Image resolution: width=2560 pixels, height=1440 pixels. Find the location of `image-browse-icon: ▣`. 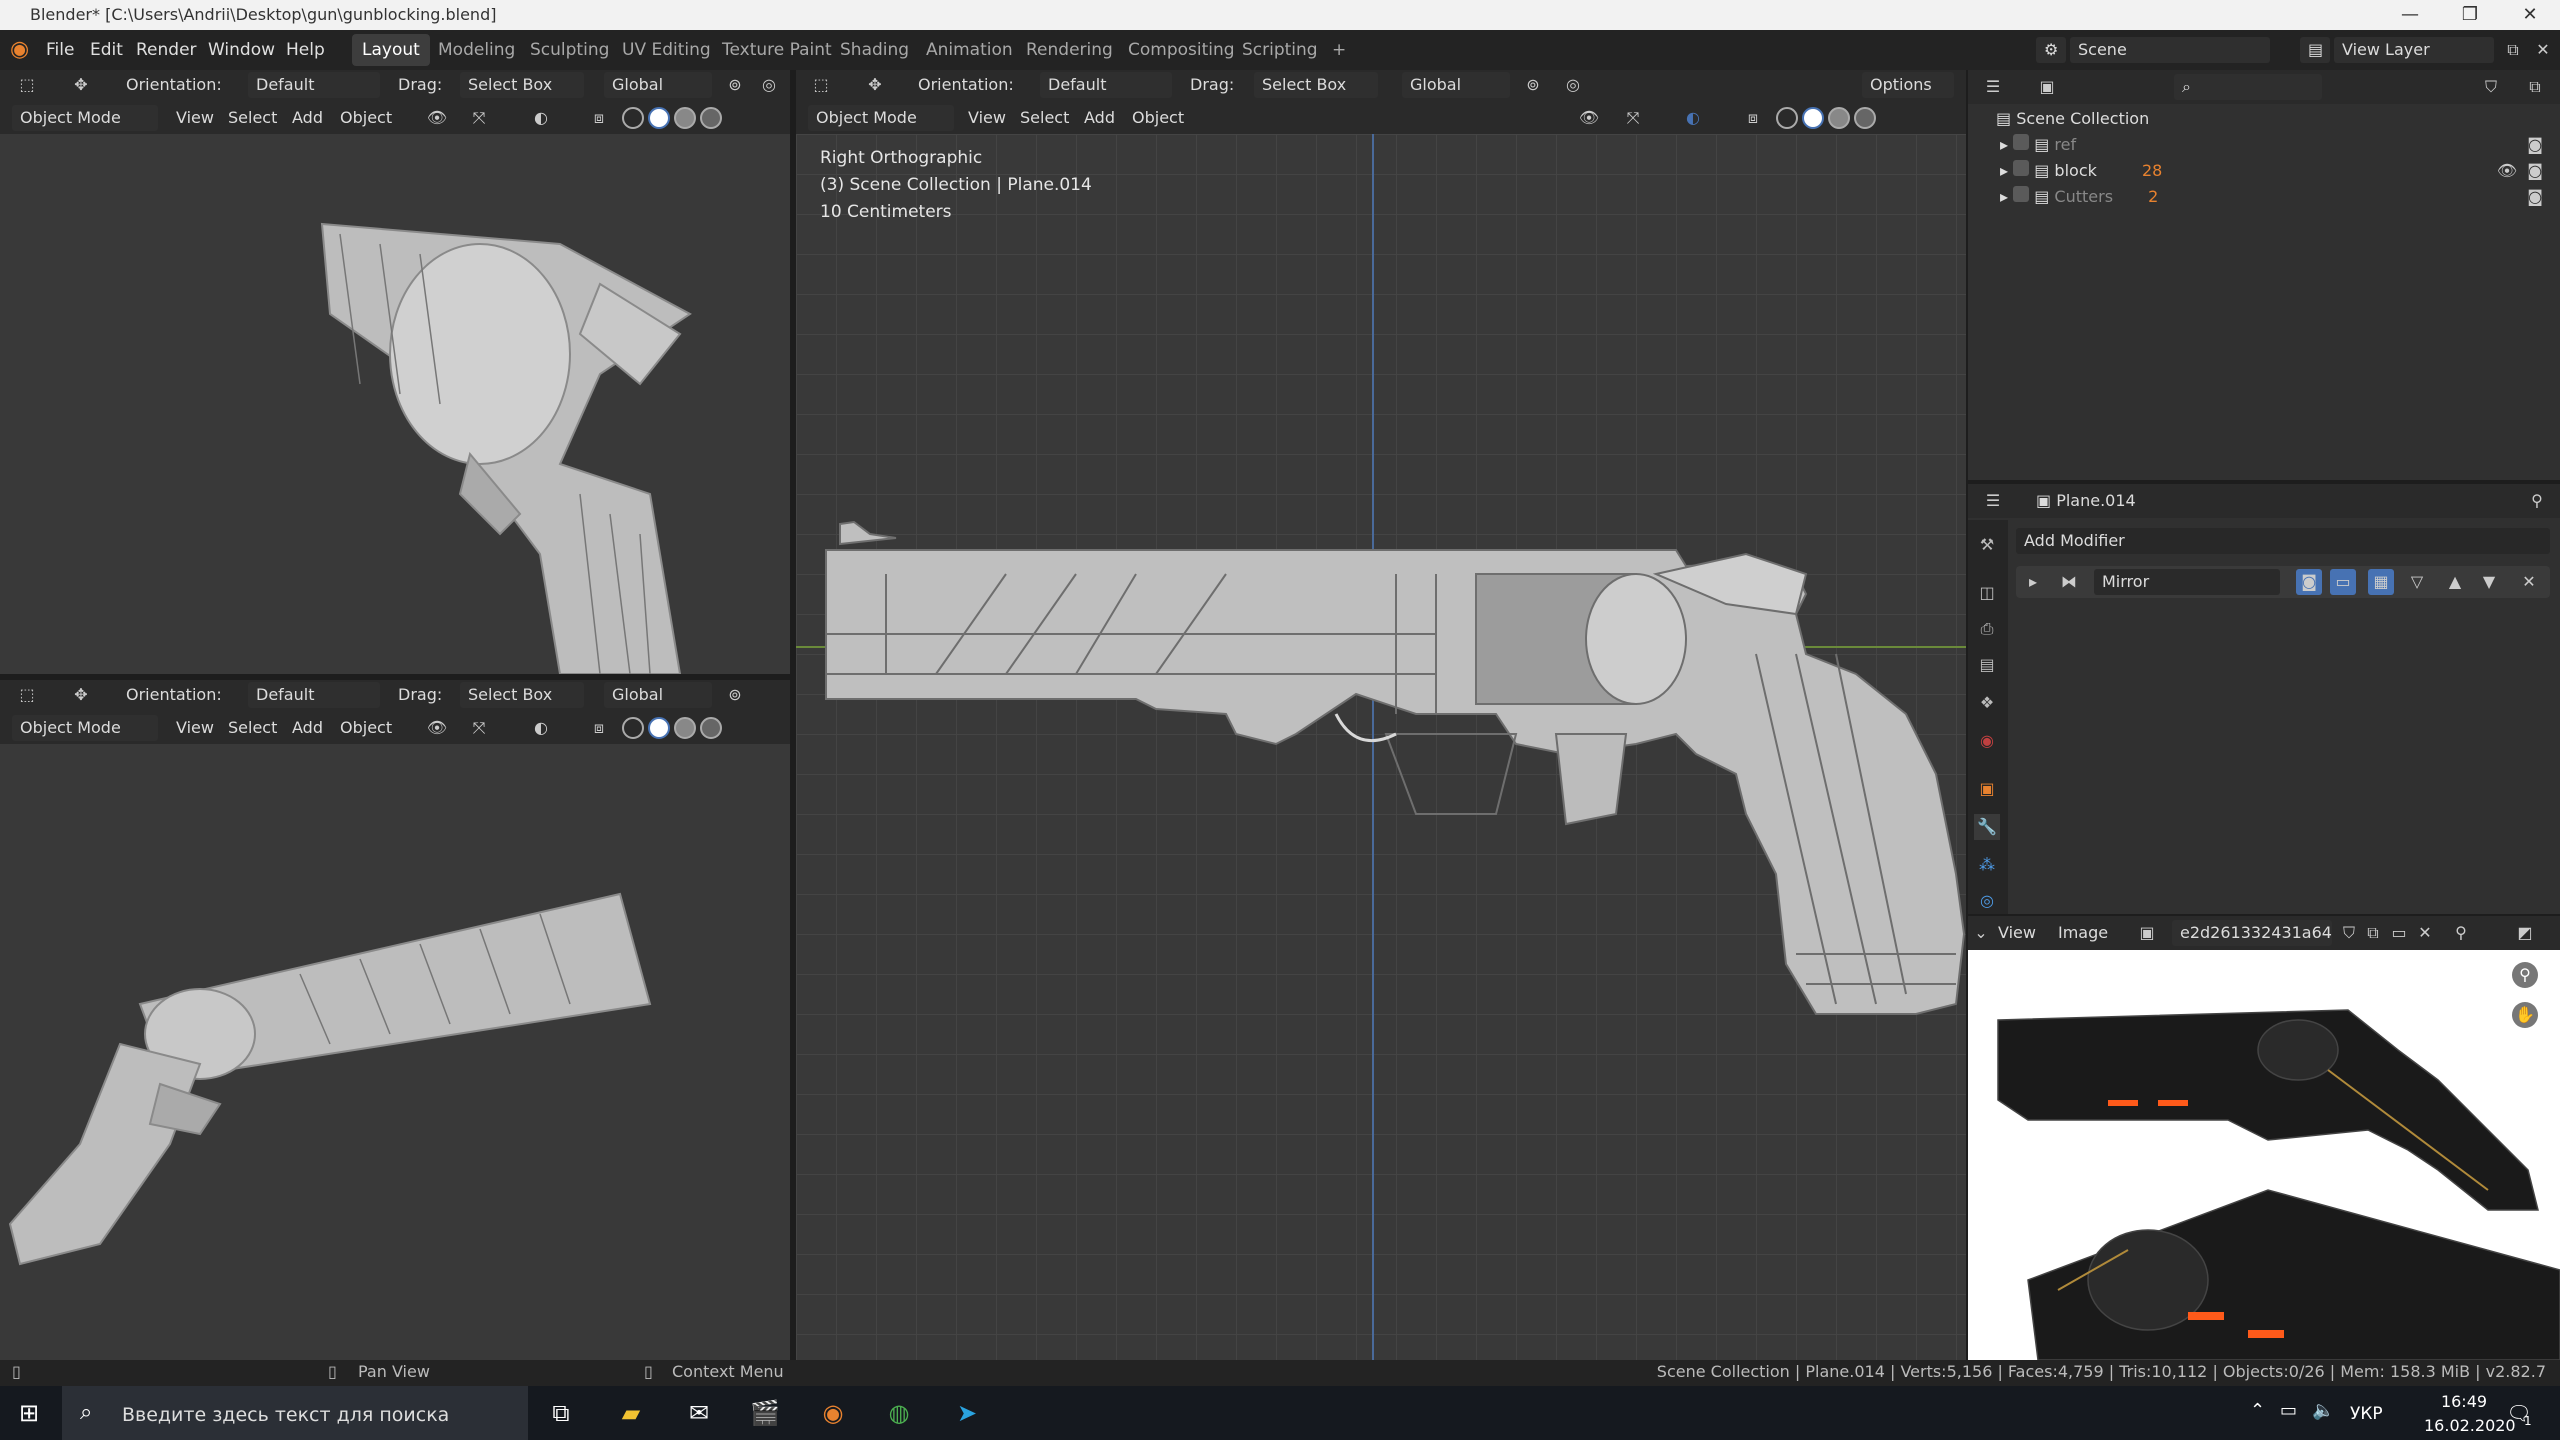

image-browse-icon: ▣ is located at coordinates (2147, 933).